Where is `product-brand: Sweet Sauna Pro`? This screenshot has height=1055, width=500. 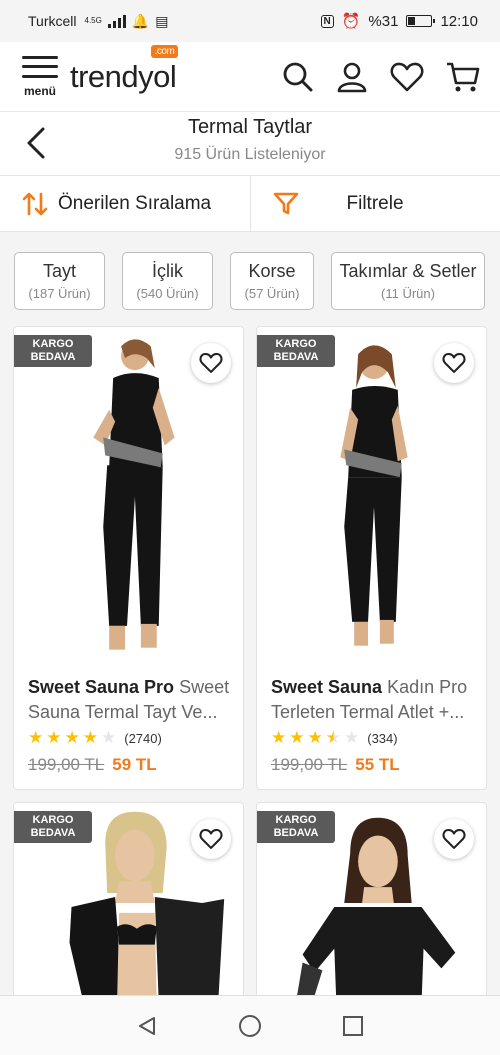
product-brand: Sweet Sauna Pro is located at coordinates (101, 687).